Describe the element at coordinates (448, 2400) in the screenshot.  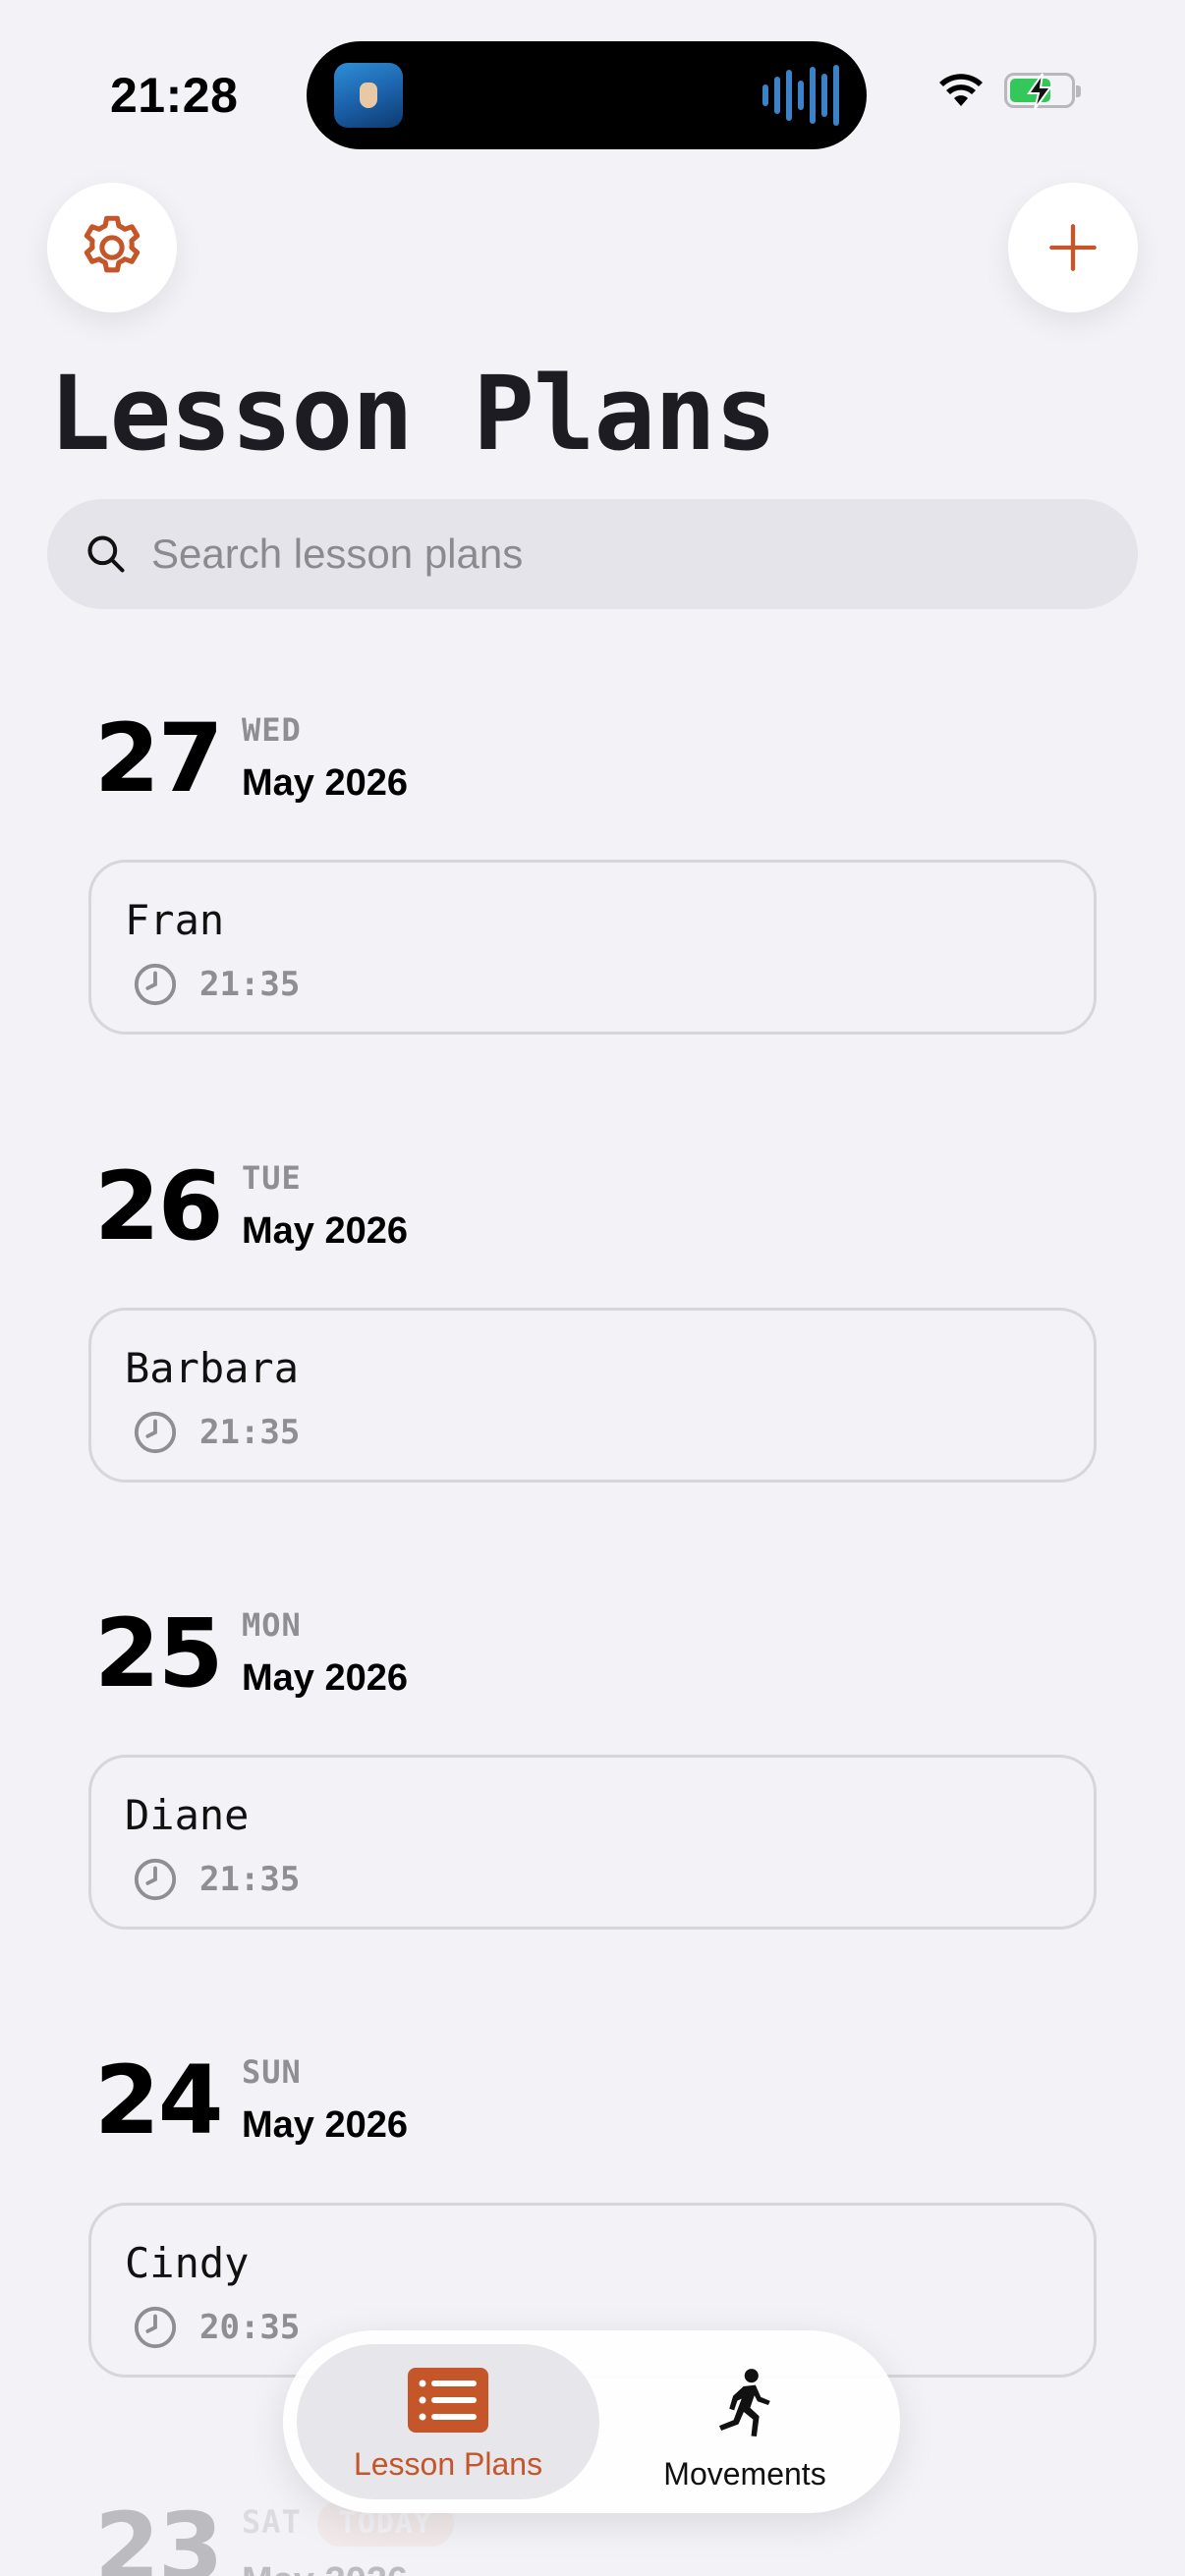
I see `list-icon` at that location.